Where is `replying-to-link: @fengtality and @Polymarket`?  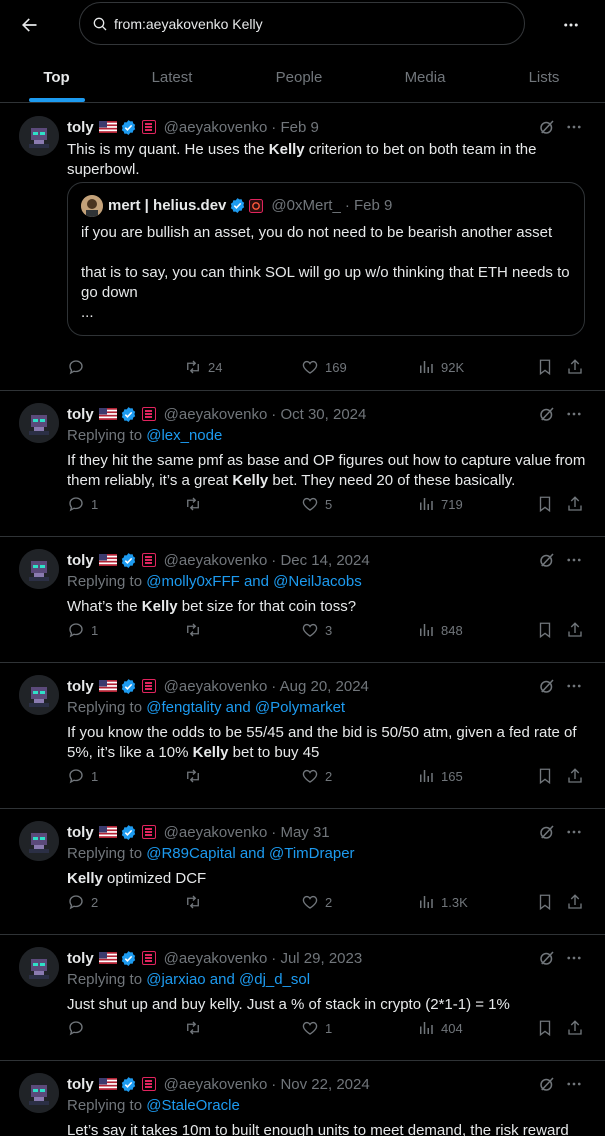
replying-to-link: @fengtality and @Polymarket is located at coordinates (245, 707).